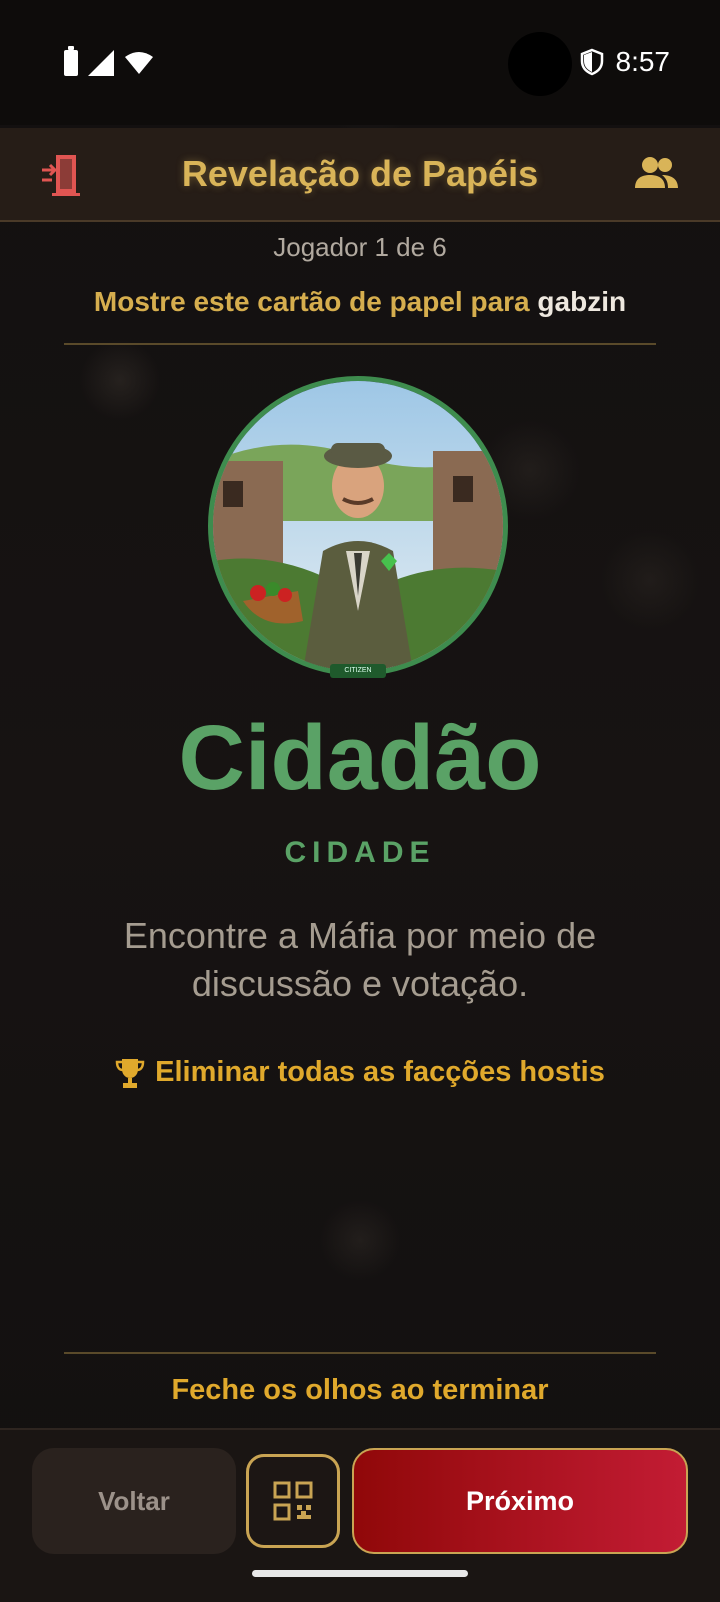  Describe the element at coordinates (360, 247) in the screenshot. I see `player-counter: Jogador 1 de 6` at that location.